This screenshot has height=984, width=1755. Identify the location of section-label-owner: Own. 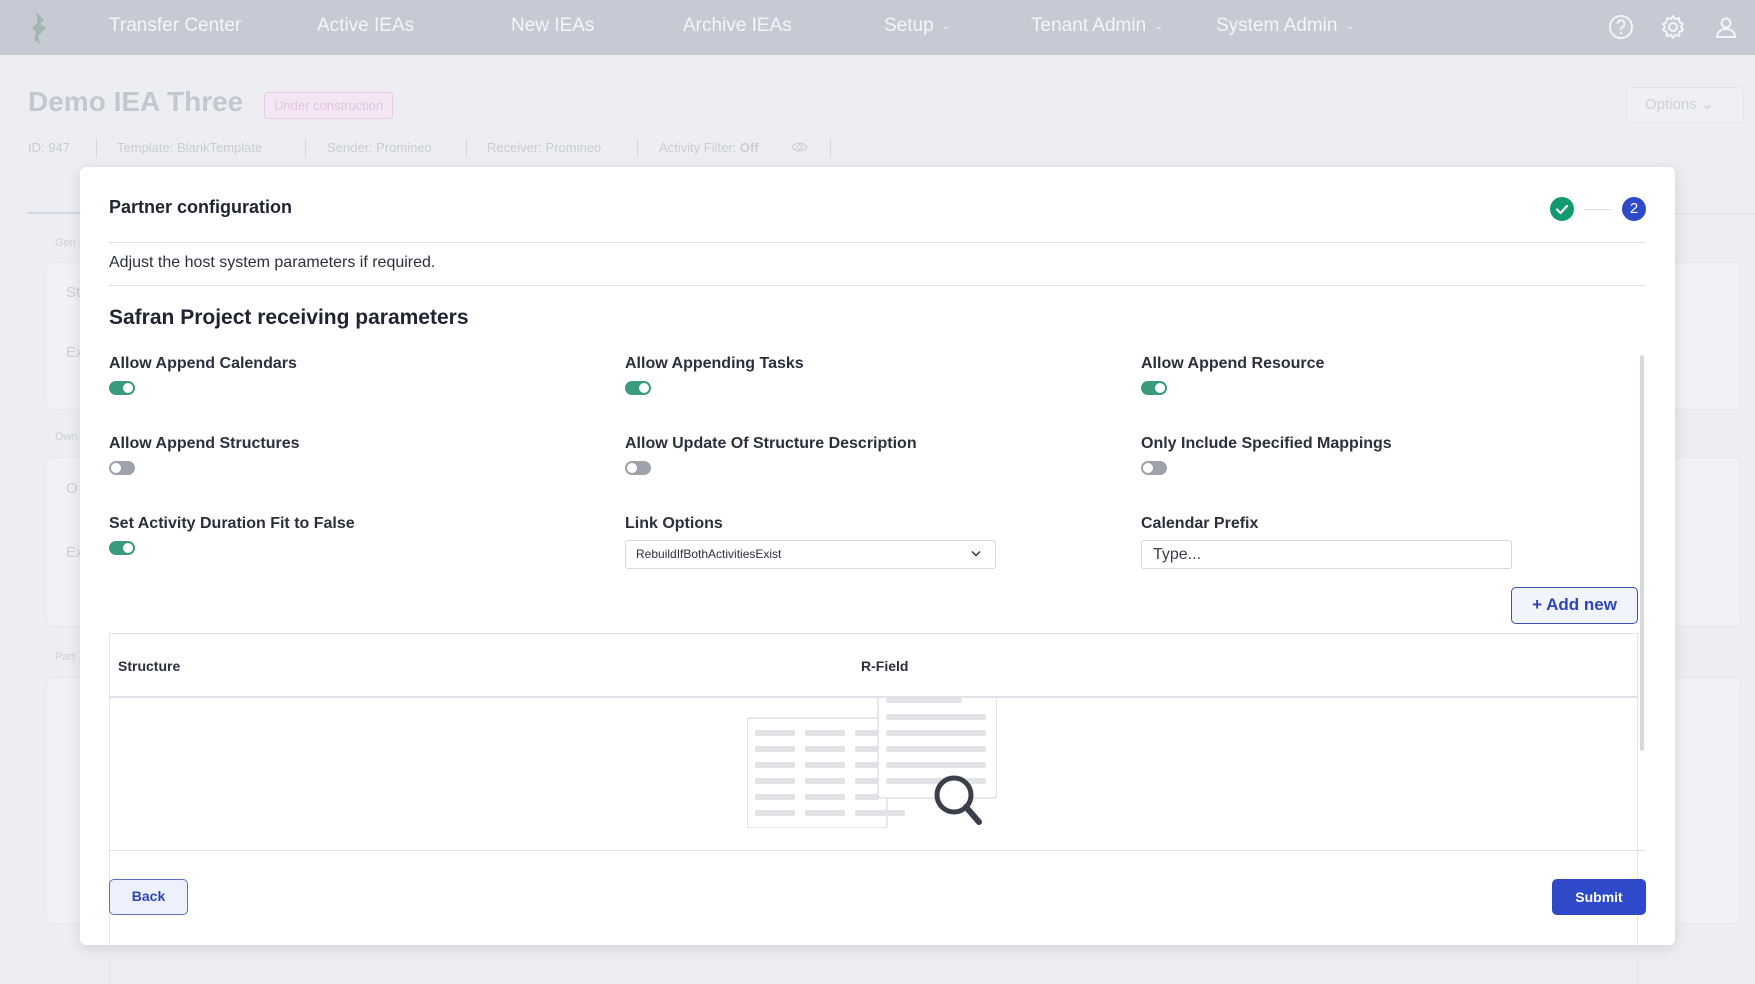
(66, 437).